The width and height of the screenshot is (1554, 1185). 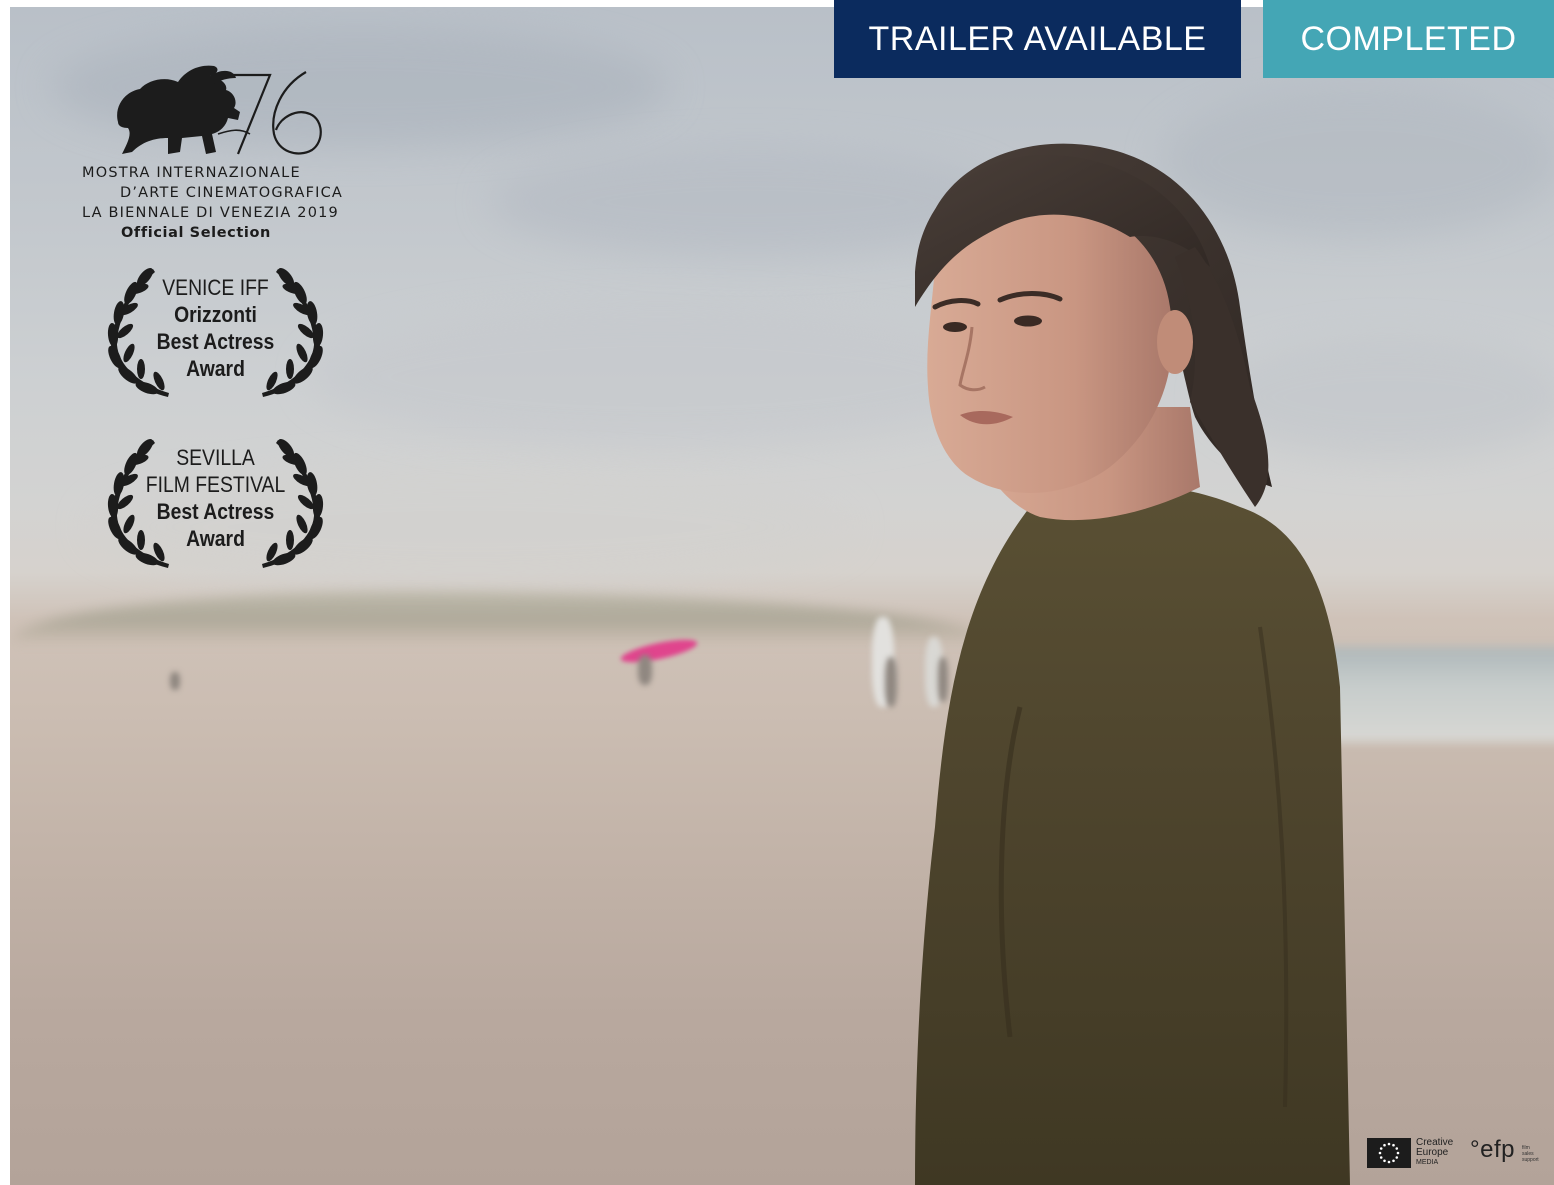 What do you see at coordinates (1427, 1162) in the screenshot?
I see `creative-europe-line-3: MEDIA` at bounding box center [1427, 1162].